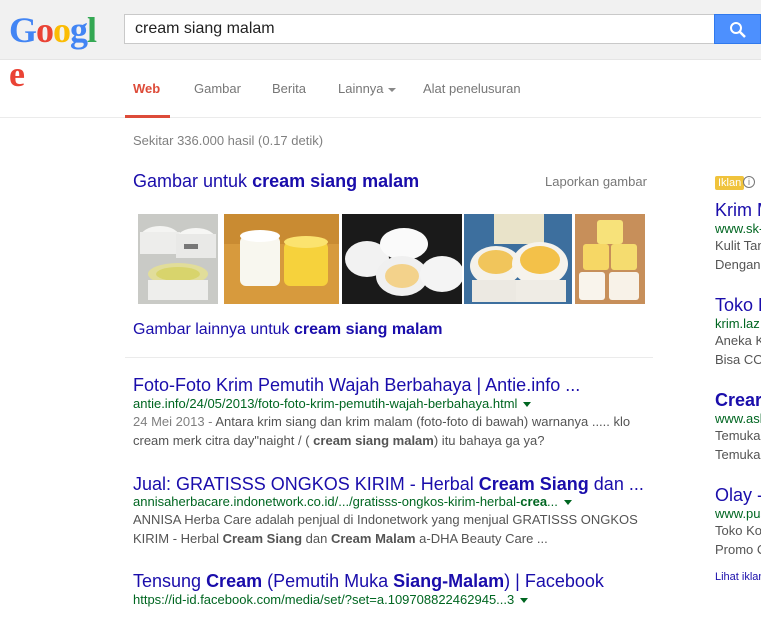 This screenshot has height=621, width=761. I want to click on google-logo: Google, so click(56, 51).